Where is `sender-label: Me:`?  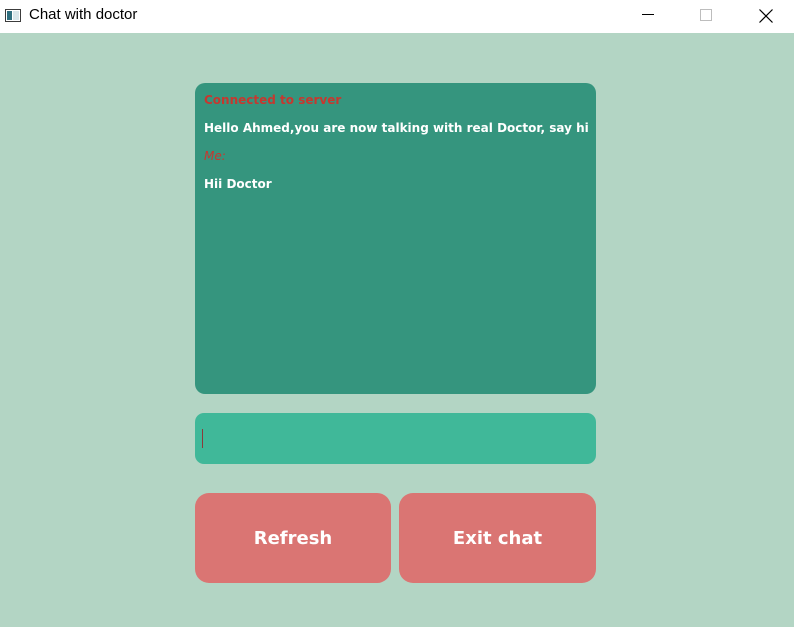
sender-label: Me: is located at coordinates (215, 156).